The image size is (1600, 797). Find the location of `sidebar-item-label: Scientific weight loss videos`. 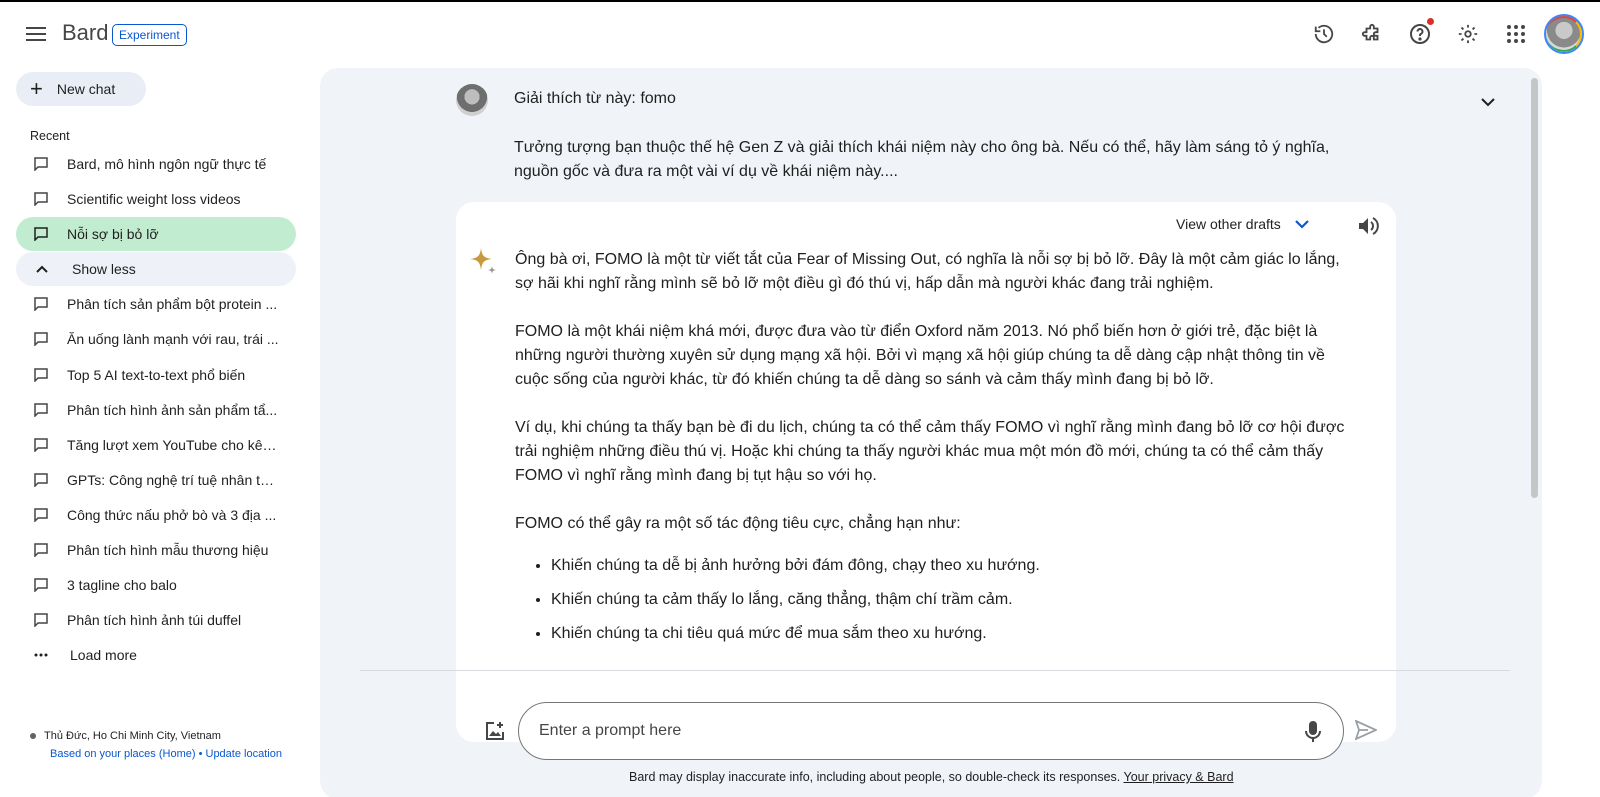

sidebar-item-label: Scientific weight loss videos is located at coordinates (154, 199).